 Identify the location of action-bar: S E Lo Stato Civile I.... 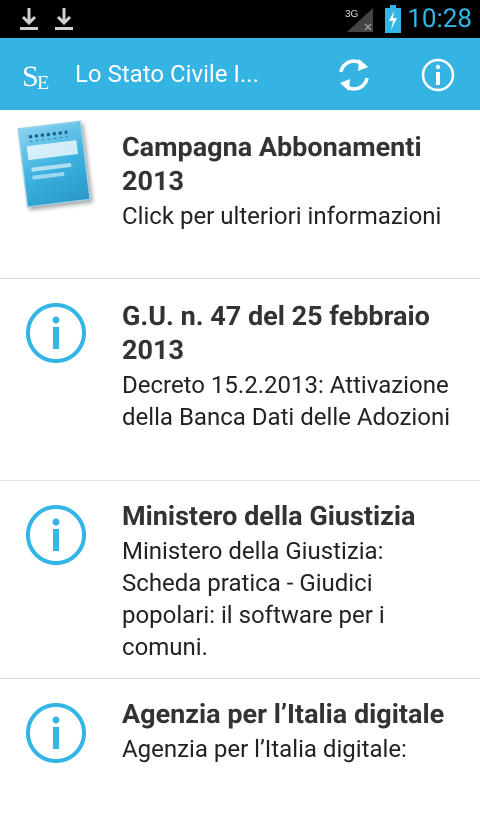
(240, 74).